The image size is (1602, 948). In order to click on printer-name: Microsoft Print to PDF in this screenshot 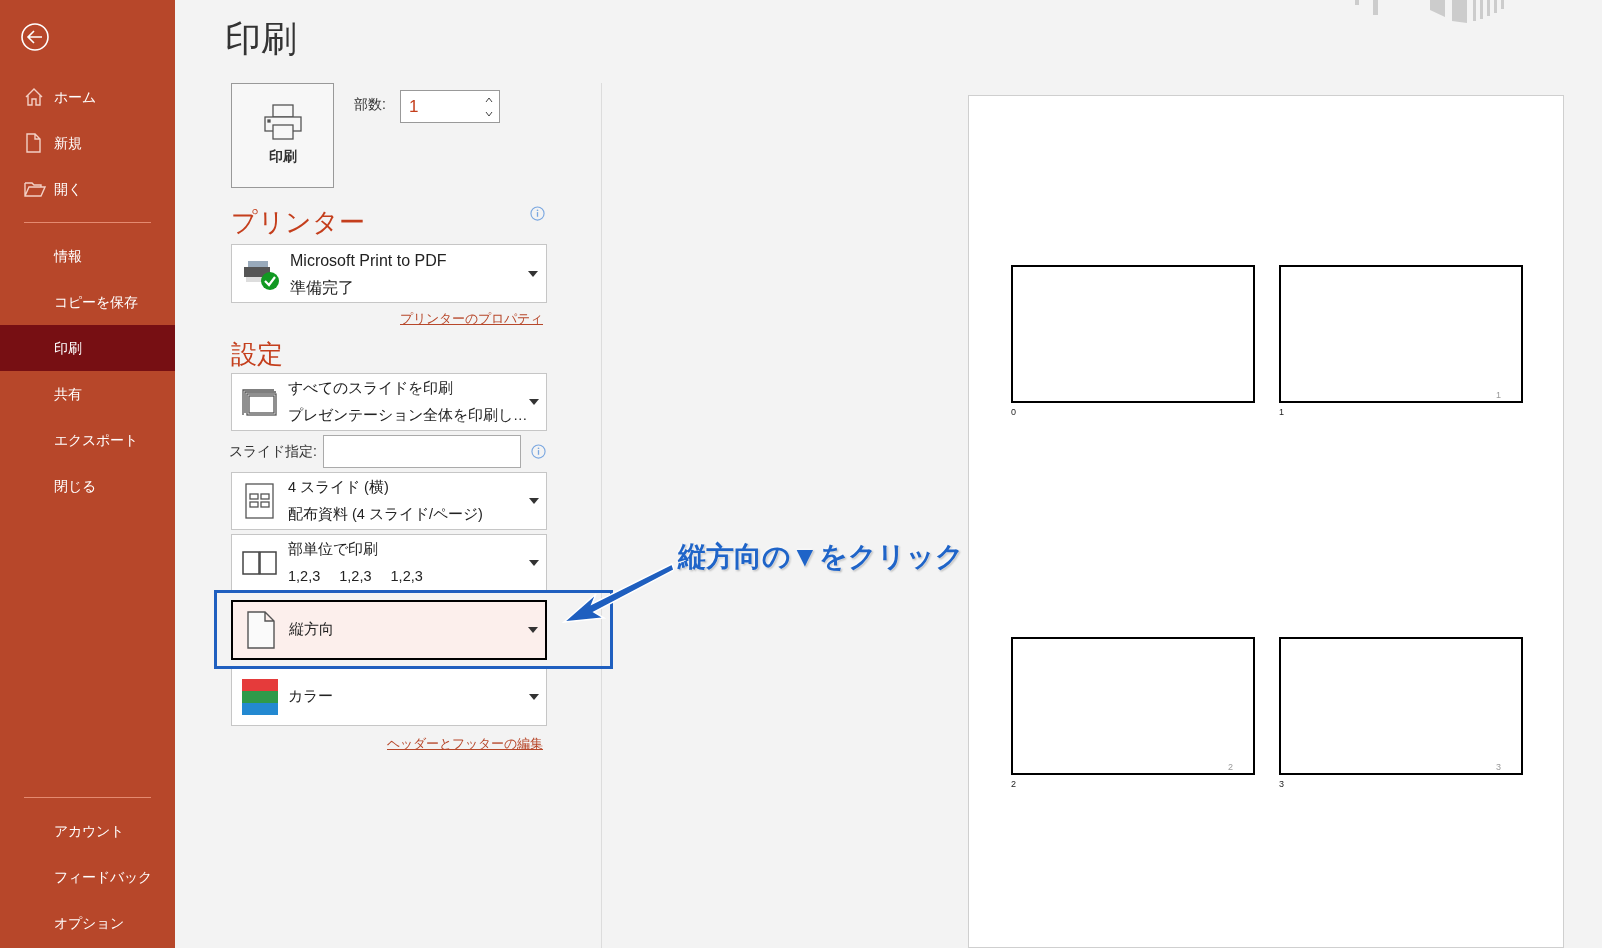, I will do `click(369, 260)`.